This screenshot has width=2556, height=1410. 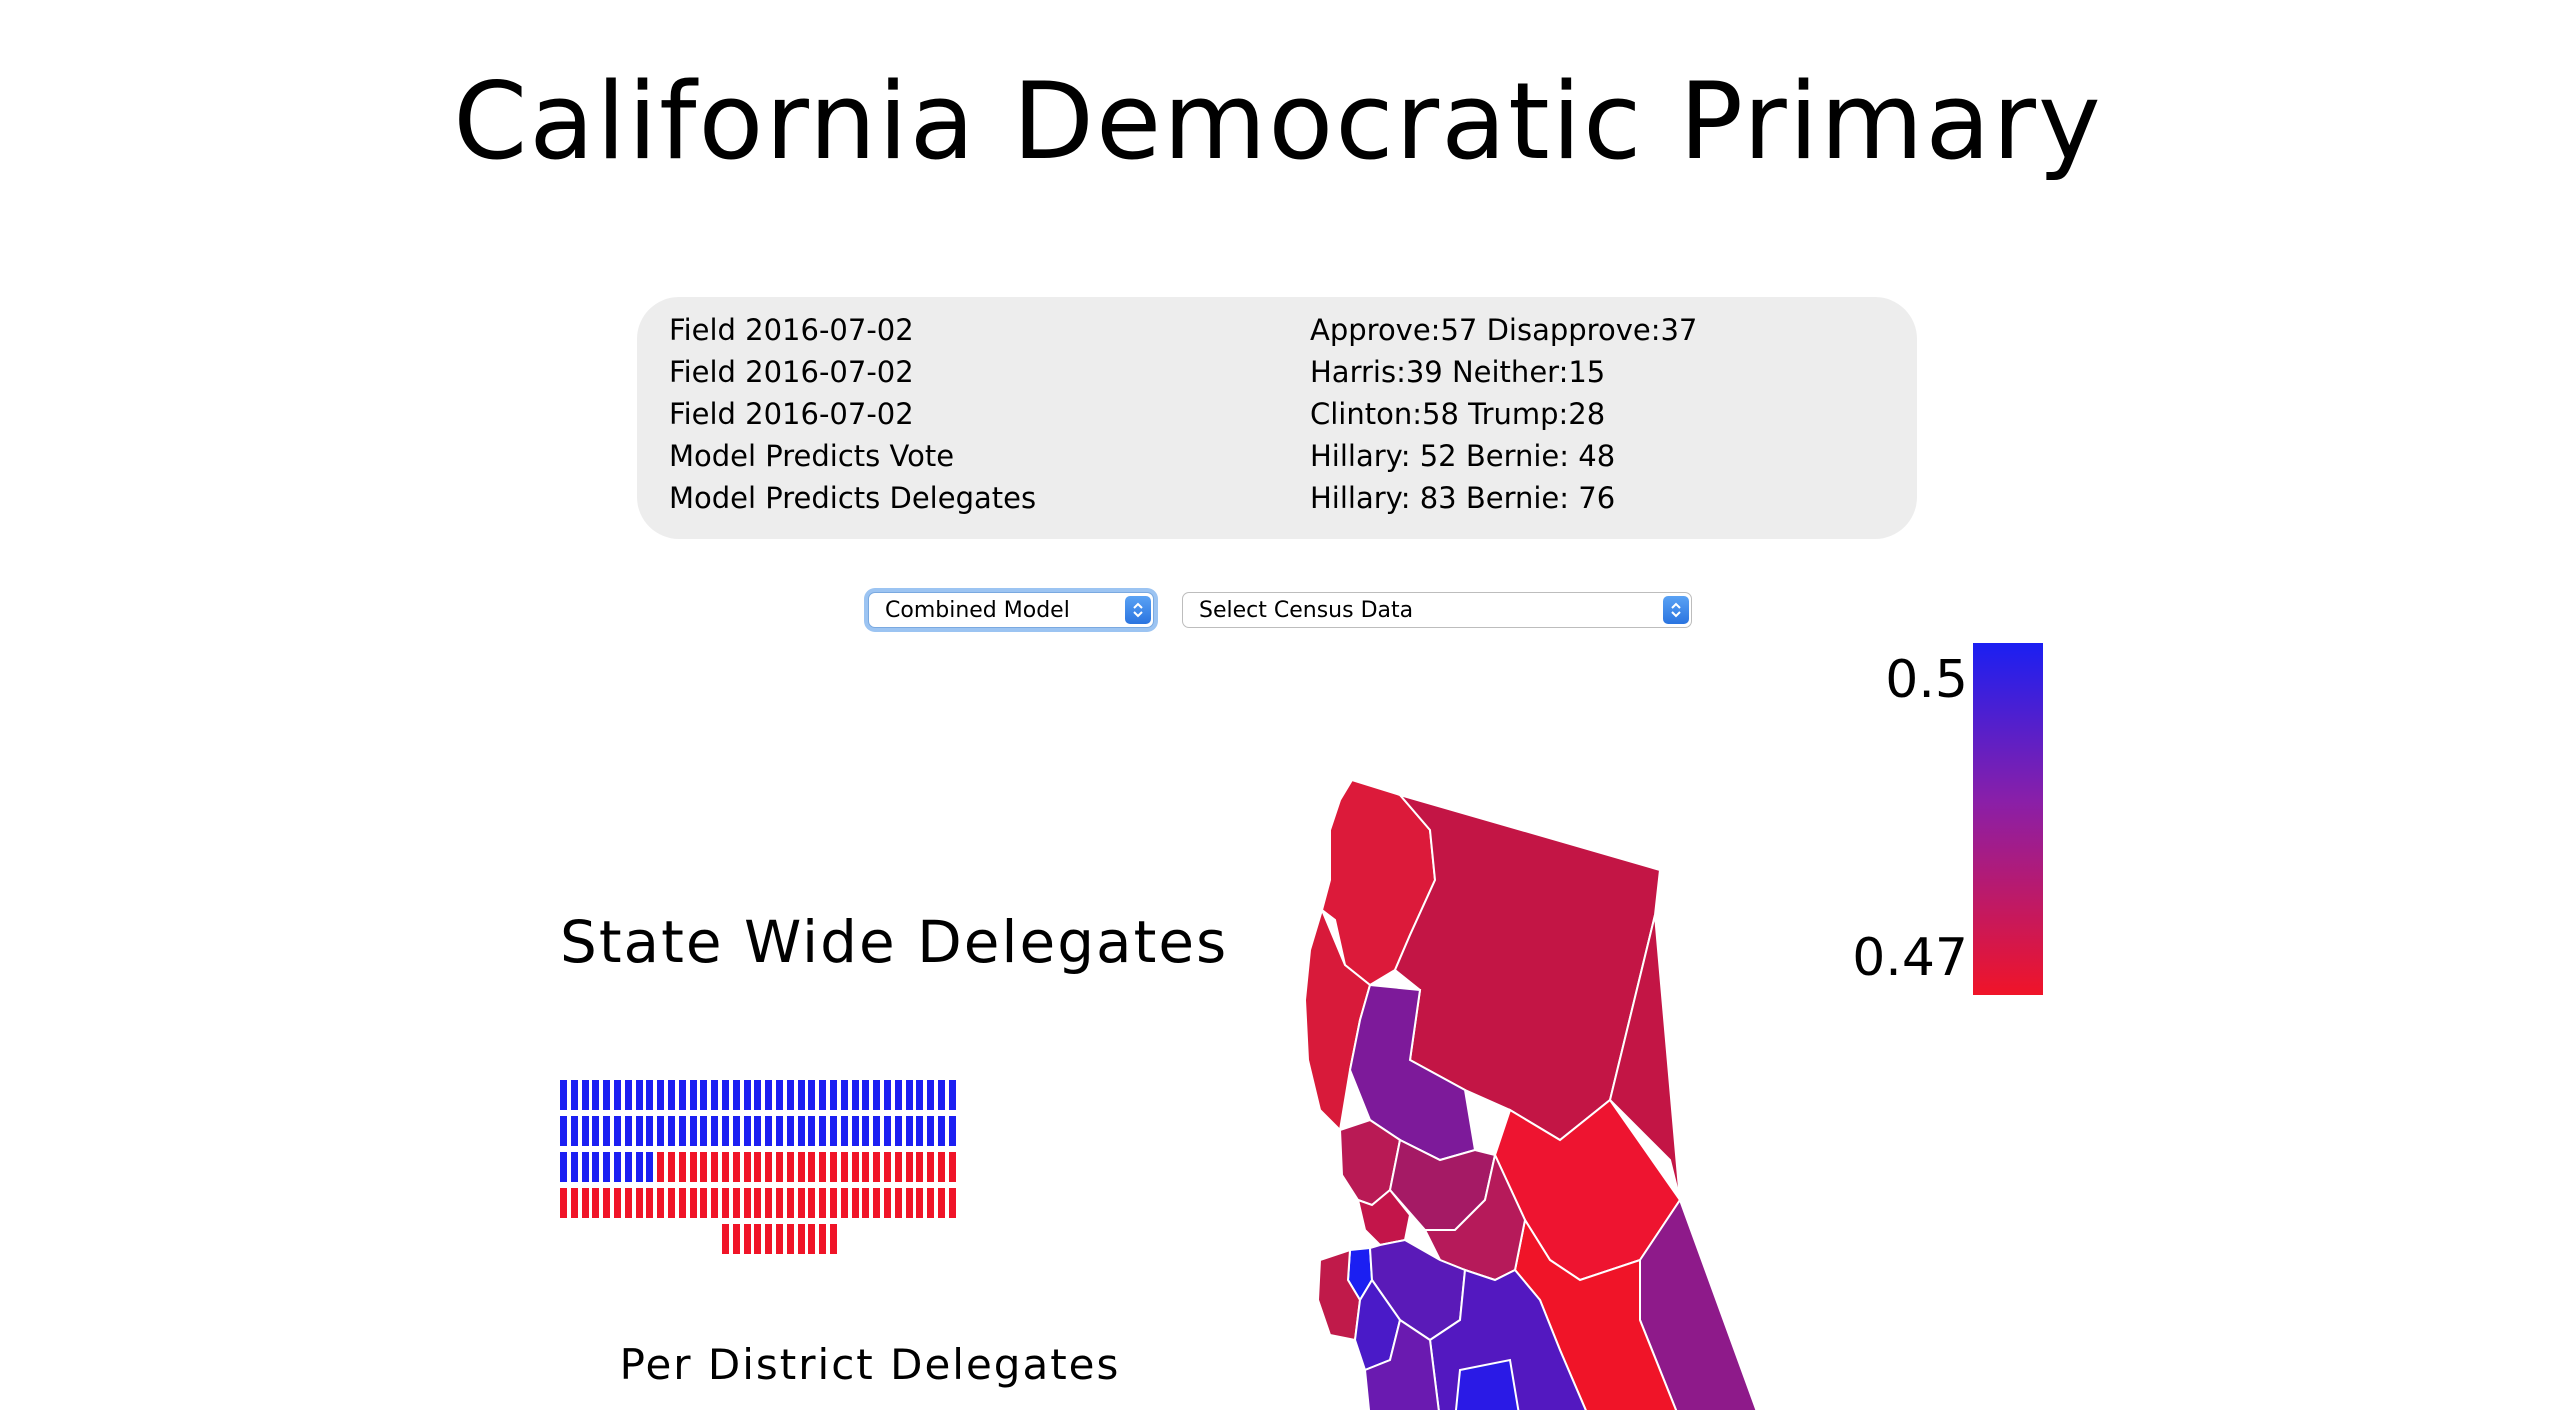 I want to click on poll-row: Field 2016-07-02 Clinton:58 Trump:28, so click(x=1289, y=414).